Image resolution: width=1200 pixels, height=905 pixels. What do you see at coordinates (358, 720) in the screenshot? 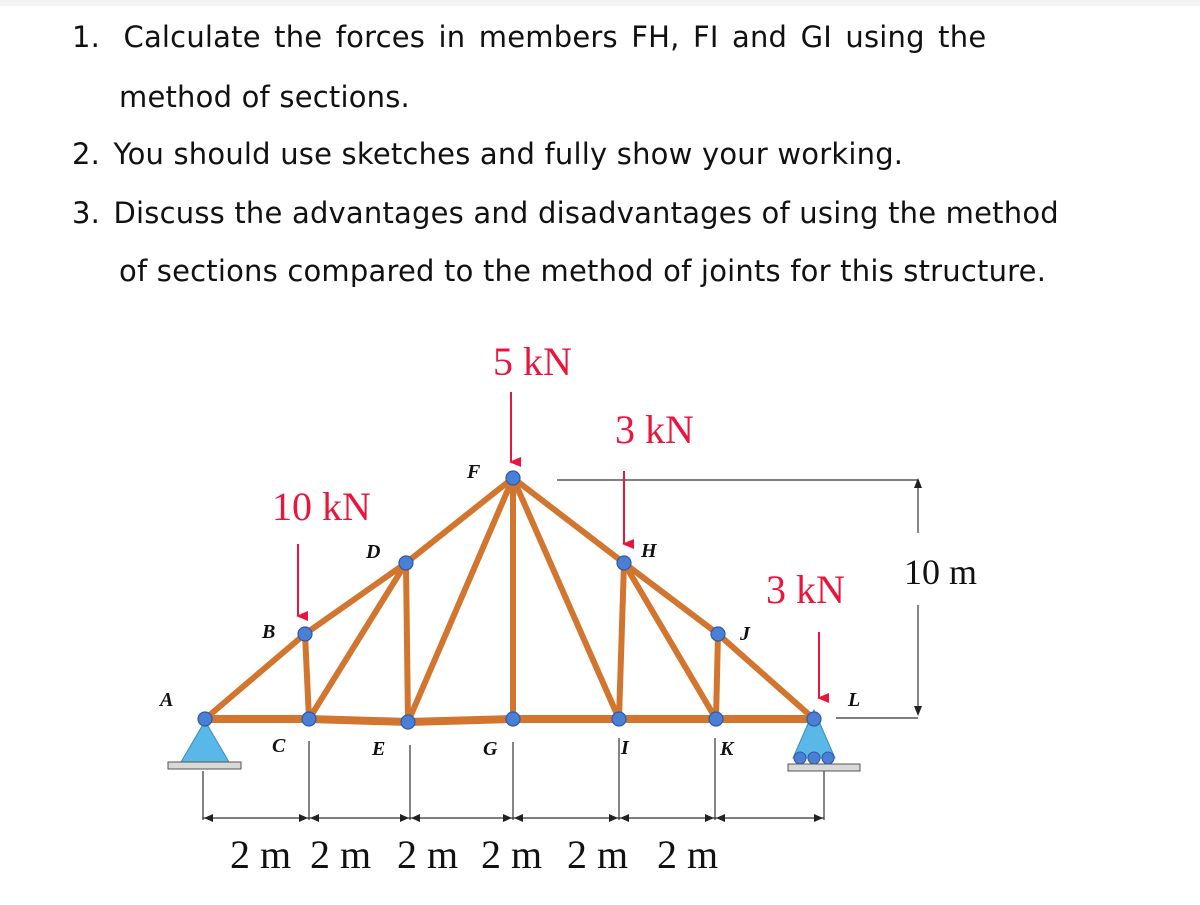
I see `member-CE` at bounding box center [358, 720].